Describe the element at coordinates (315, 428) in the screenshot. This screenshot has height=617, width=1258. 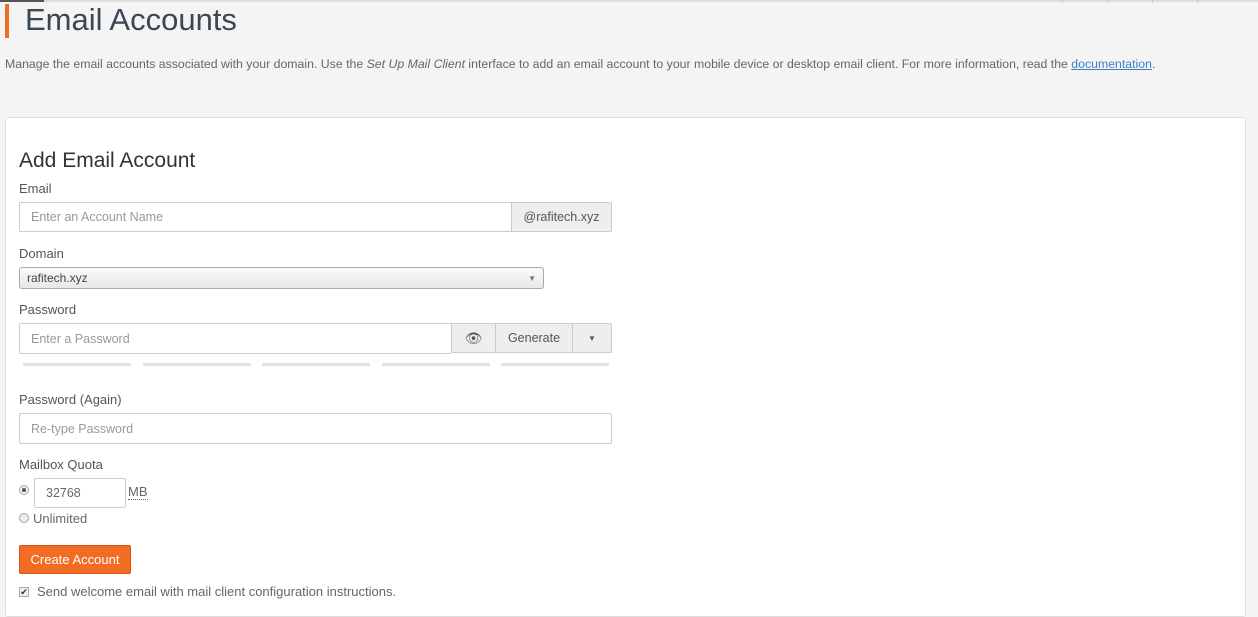
I see `password-again-input: Re-type Password` at that location.